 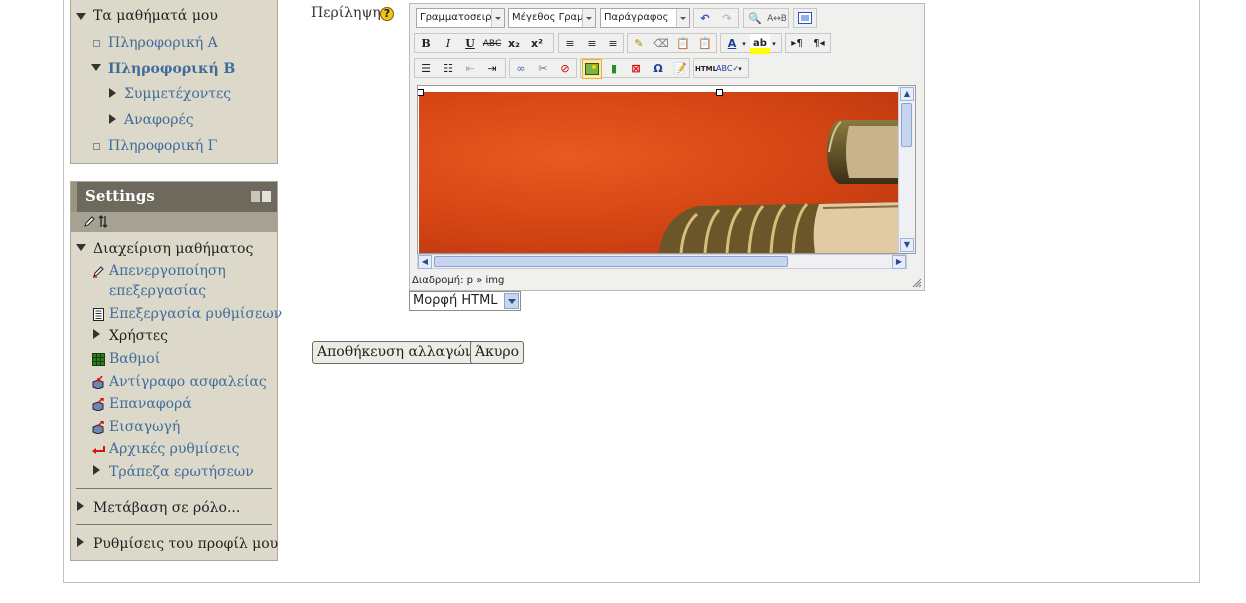 What do you see at coordinates (387, 14) in the screenshot?
I see `help-icon: ?` at bounding box center [387, 14].